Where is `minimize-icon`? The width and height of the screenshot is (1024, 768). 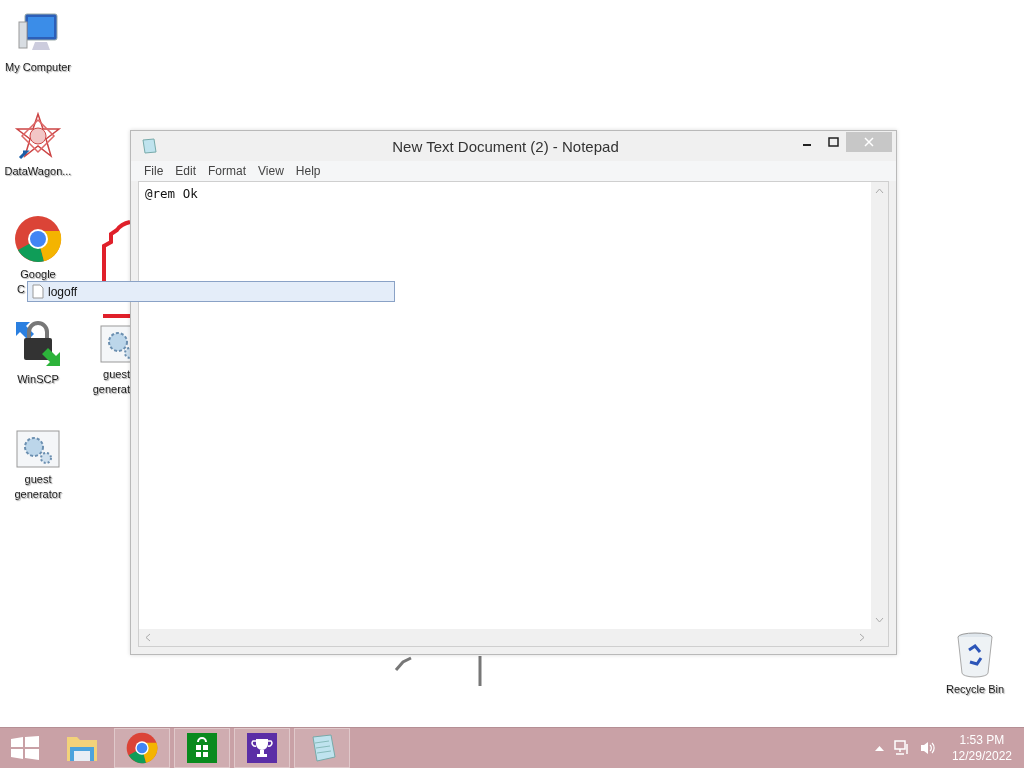 minimize-icon is located at coordinates (807, 145).